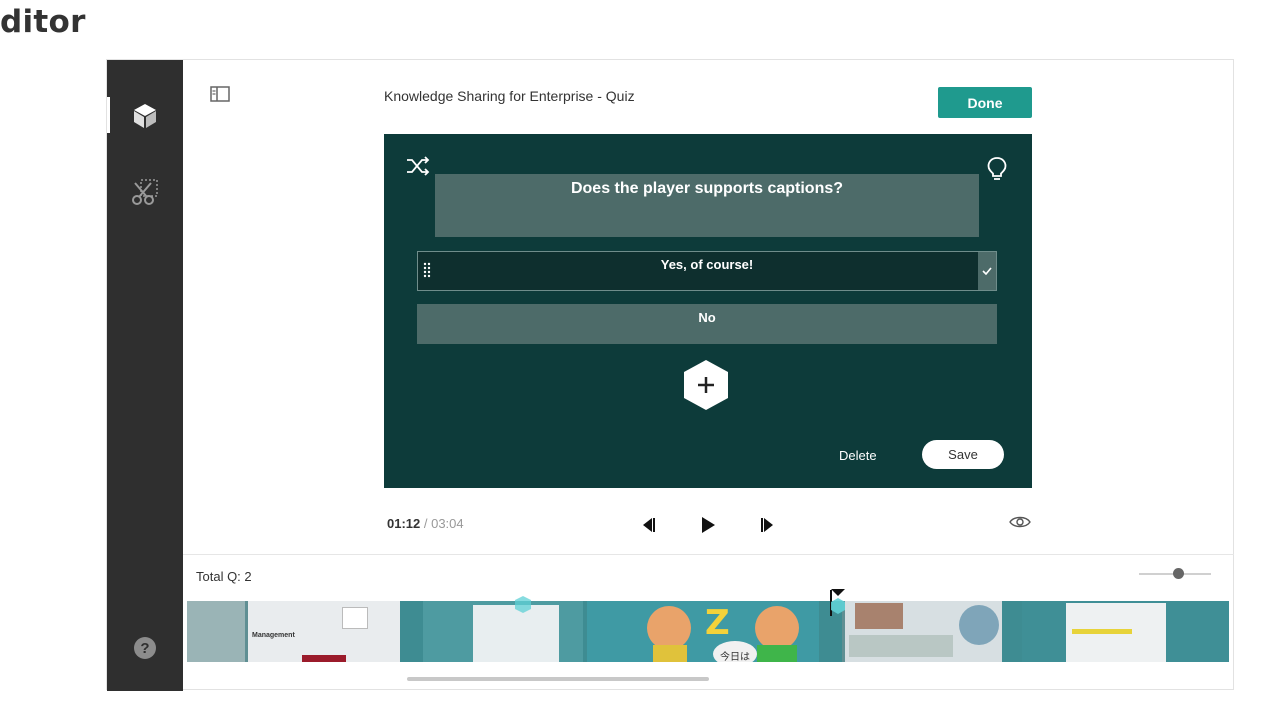 The height and width of the screenshot is (725, 1280). I want to click on shuffle-icon, so click(418, 166).